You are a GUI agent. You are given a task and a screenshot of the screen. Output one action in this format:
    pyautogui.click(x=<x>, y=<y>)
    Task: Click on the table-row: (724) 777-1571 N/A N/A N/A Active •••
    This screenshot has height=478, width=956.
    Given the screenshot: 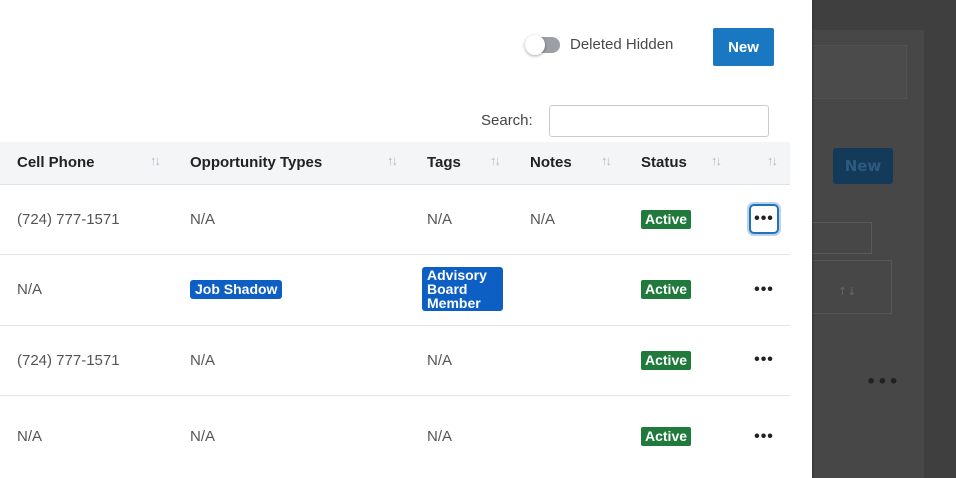 What is the action you would take?
    pyautogui.click(x=395, y=219)
    